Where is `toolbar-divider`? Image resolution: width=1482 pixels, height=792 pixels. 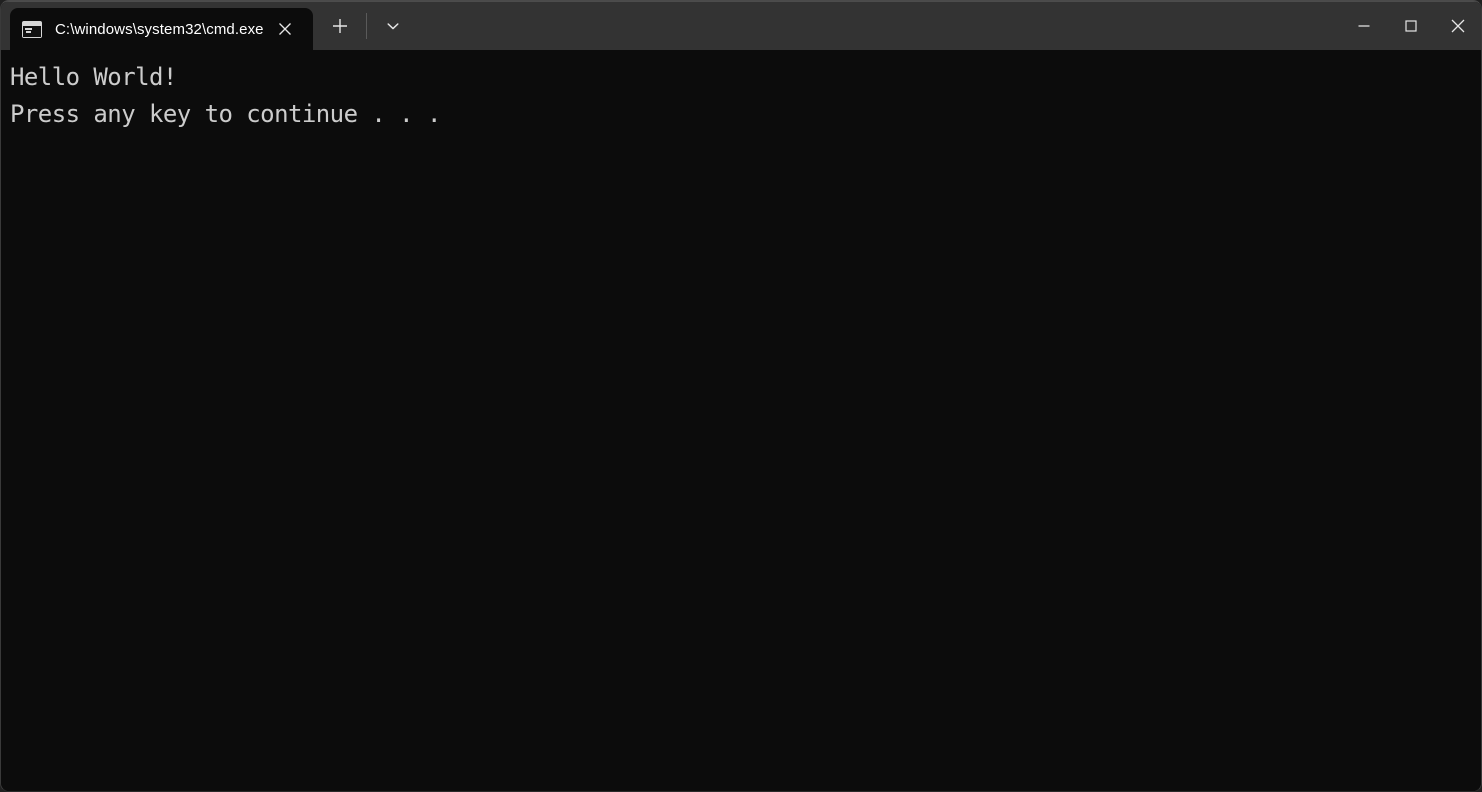
toolbar-divider is located at coordinates (366, 25).